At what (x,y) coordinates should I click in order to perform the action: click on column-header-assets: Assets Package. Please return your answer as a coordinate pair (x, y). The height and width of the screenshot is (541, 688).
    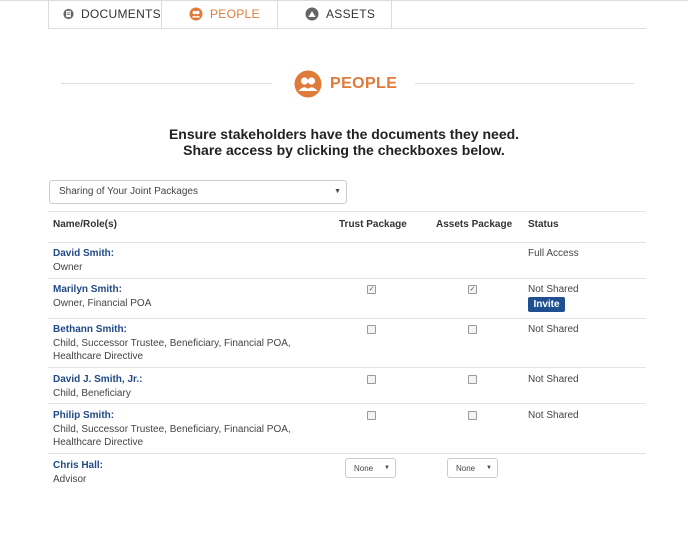
    Looking at the image, I should click on (474, 224).